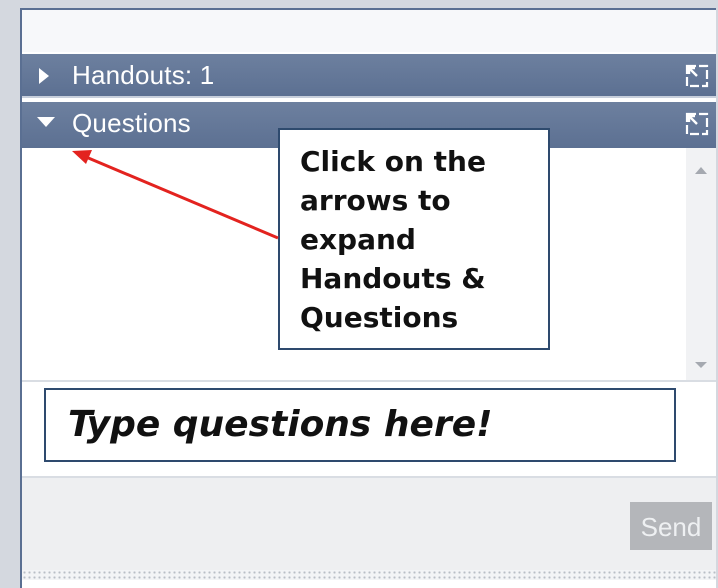  I want to click on question-input: Type questions here!, so click(360, 425).